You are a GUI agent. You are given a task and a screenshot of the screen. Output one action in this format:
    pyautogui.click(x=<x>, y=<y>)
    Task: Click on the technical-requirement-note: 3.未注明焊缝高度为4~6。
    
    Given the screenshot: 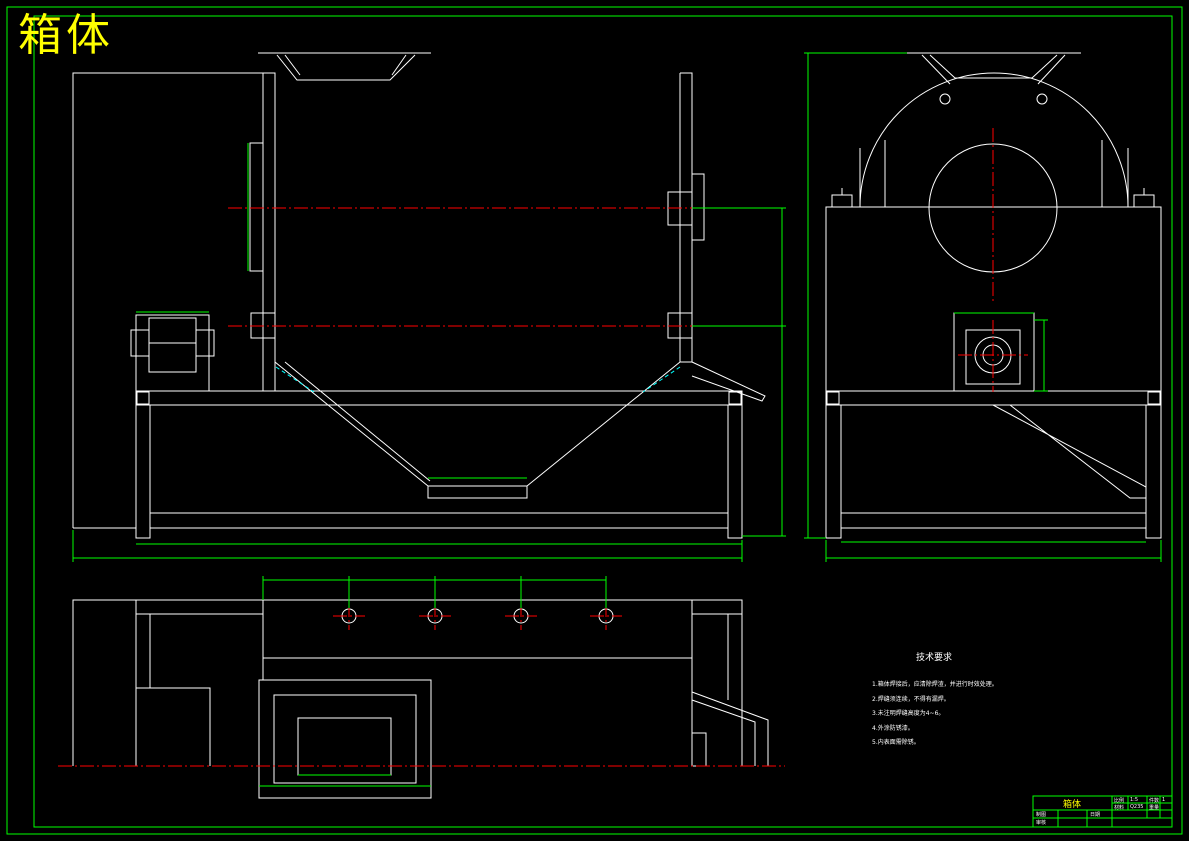 What is the action you would take?
    pyautogui.click(x=908, y=713)
    